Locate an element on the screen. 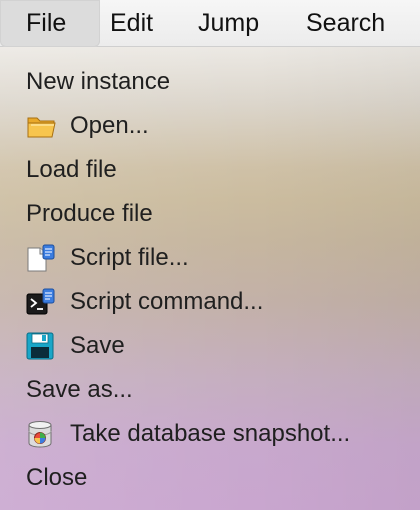 This screenshot has width=420, height=510. menu-file-label: File is located at coordinates (46, 23).